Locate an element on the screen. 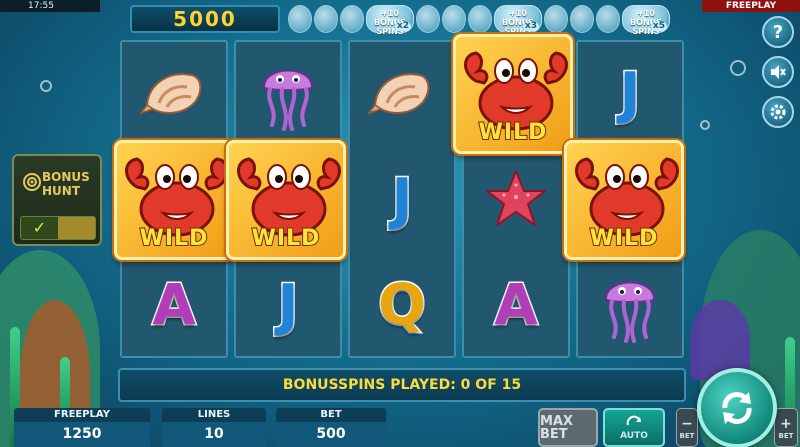 The image size is (800, 447). bonus-counter: 5000 is located at coordinates (205, 19).